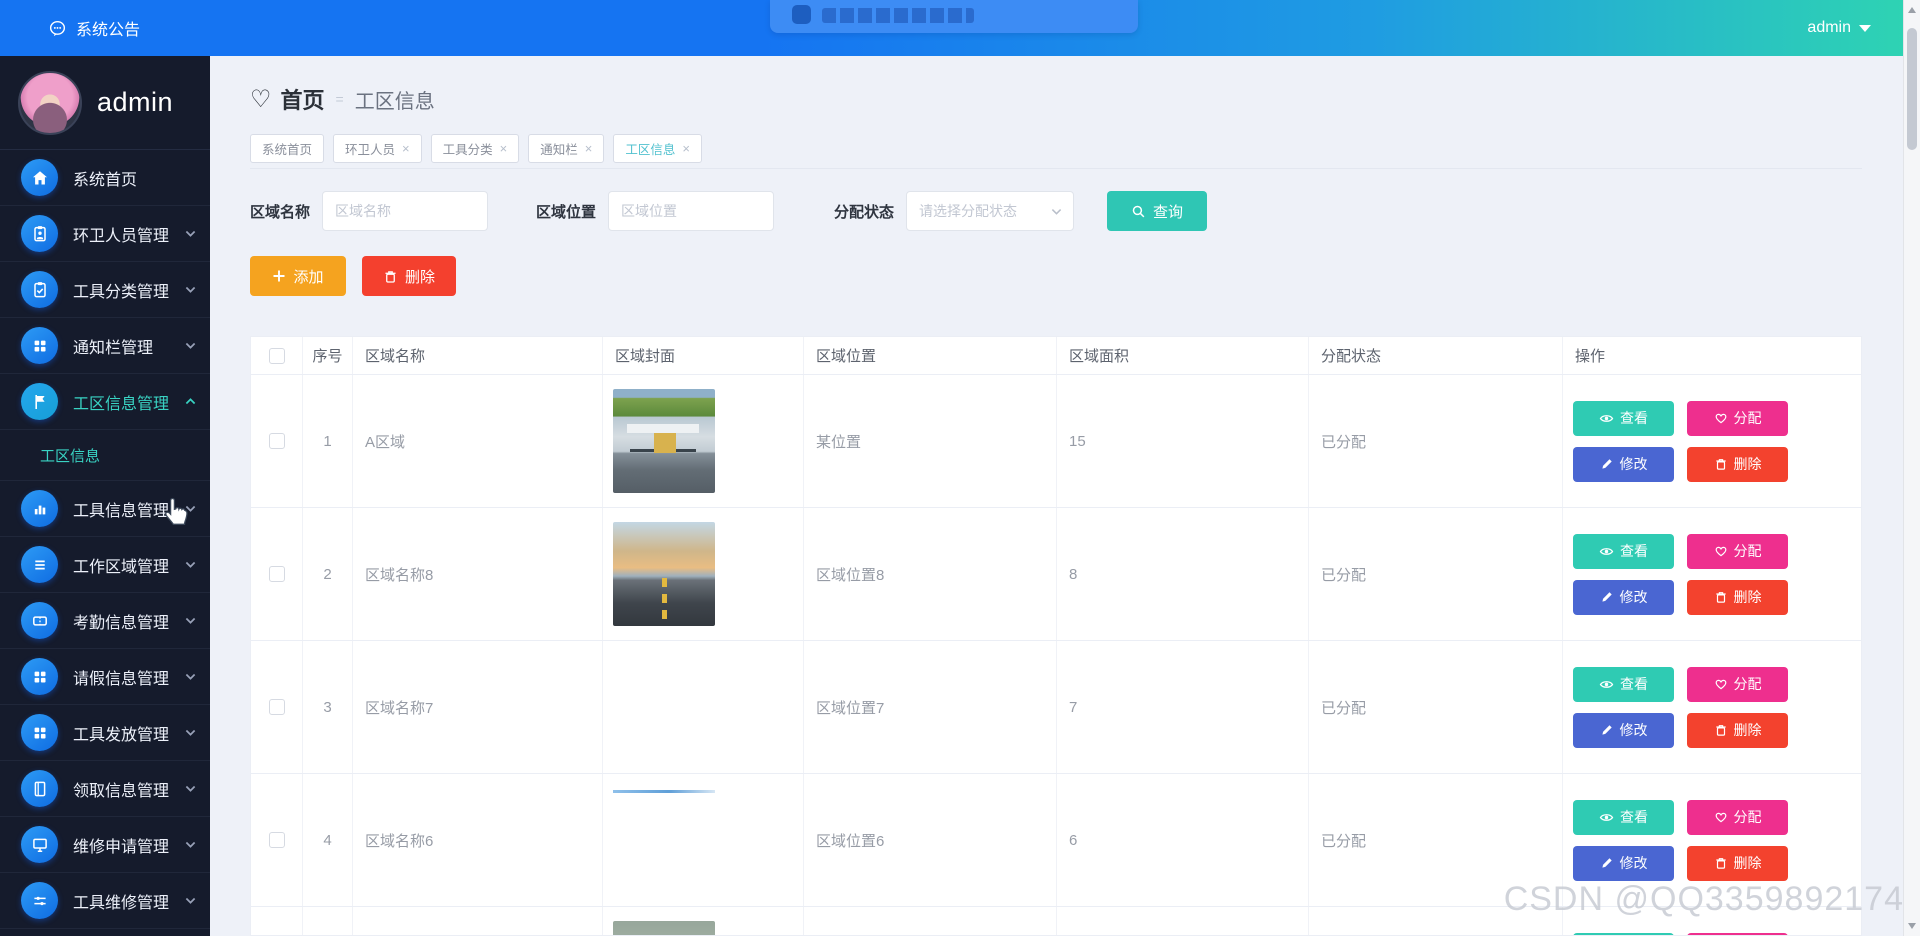 The height and width of the screenshot is (936, 1920). I want to click on name-filter-label: 区域名称, so click(280, 212).